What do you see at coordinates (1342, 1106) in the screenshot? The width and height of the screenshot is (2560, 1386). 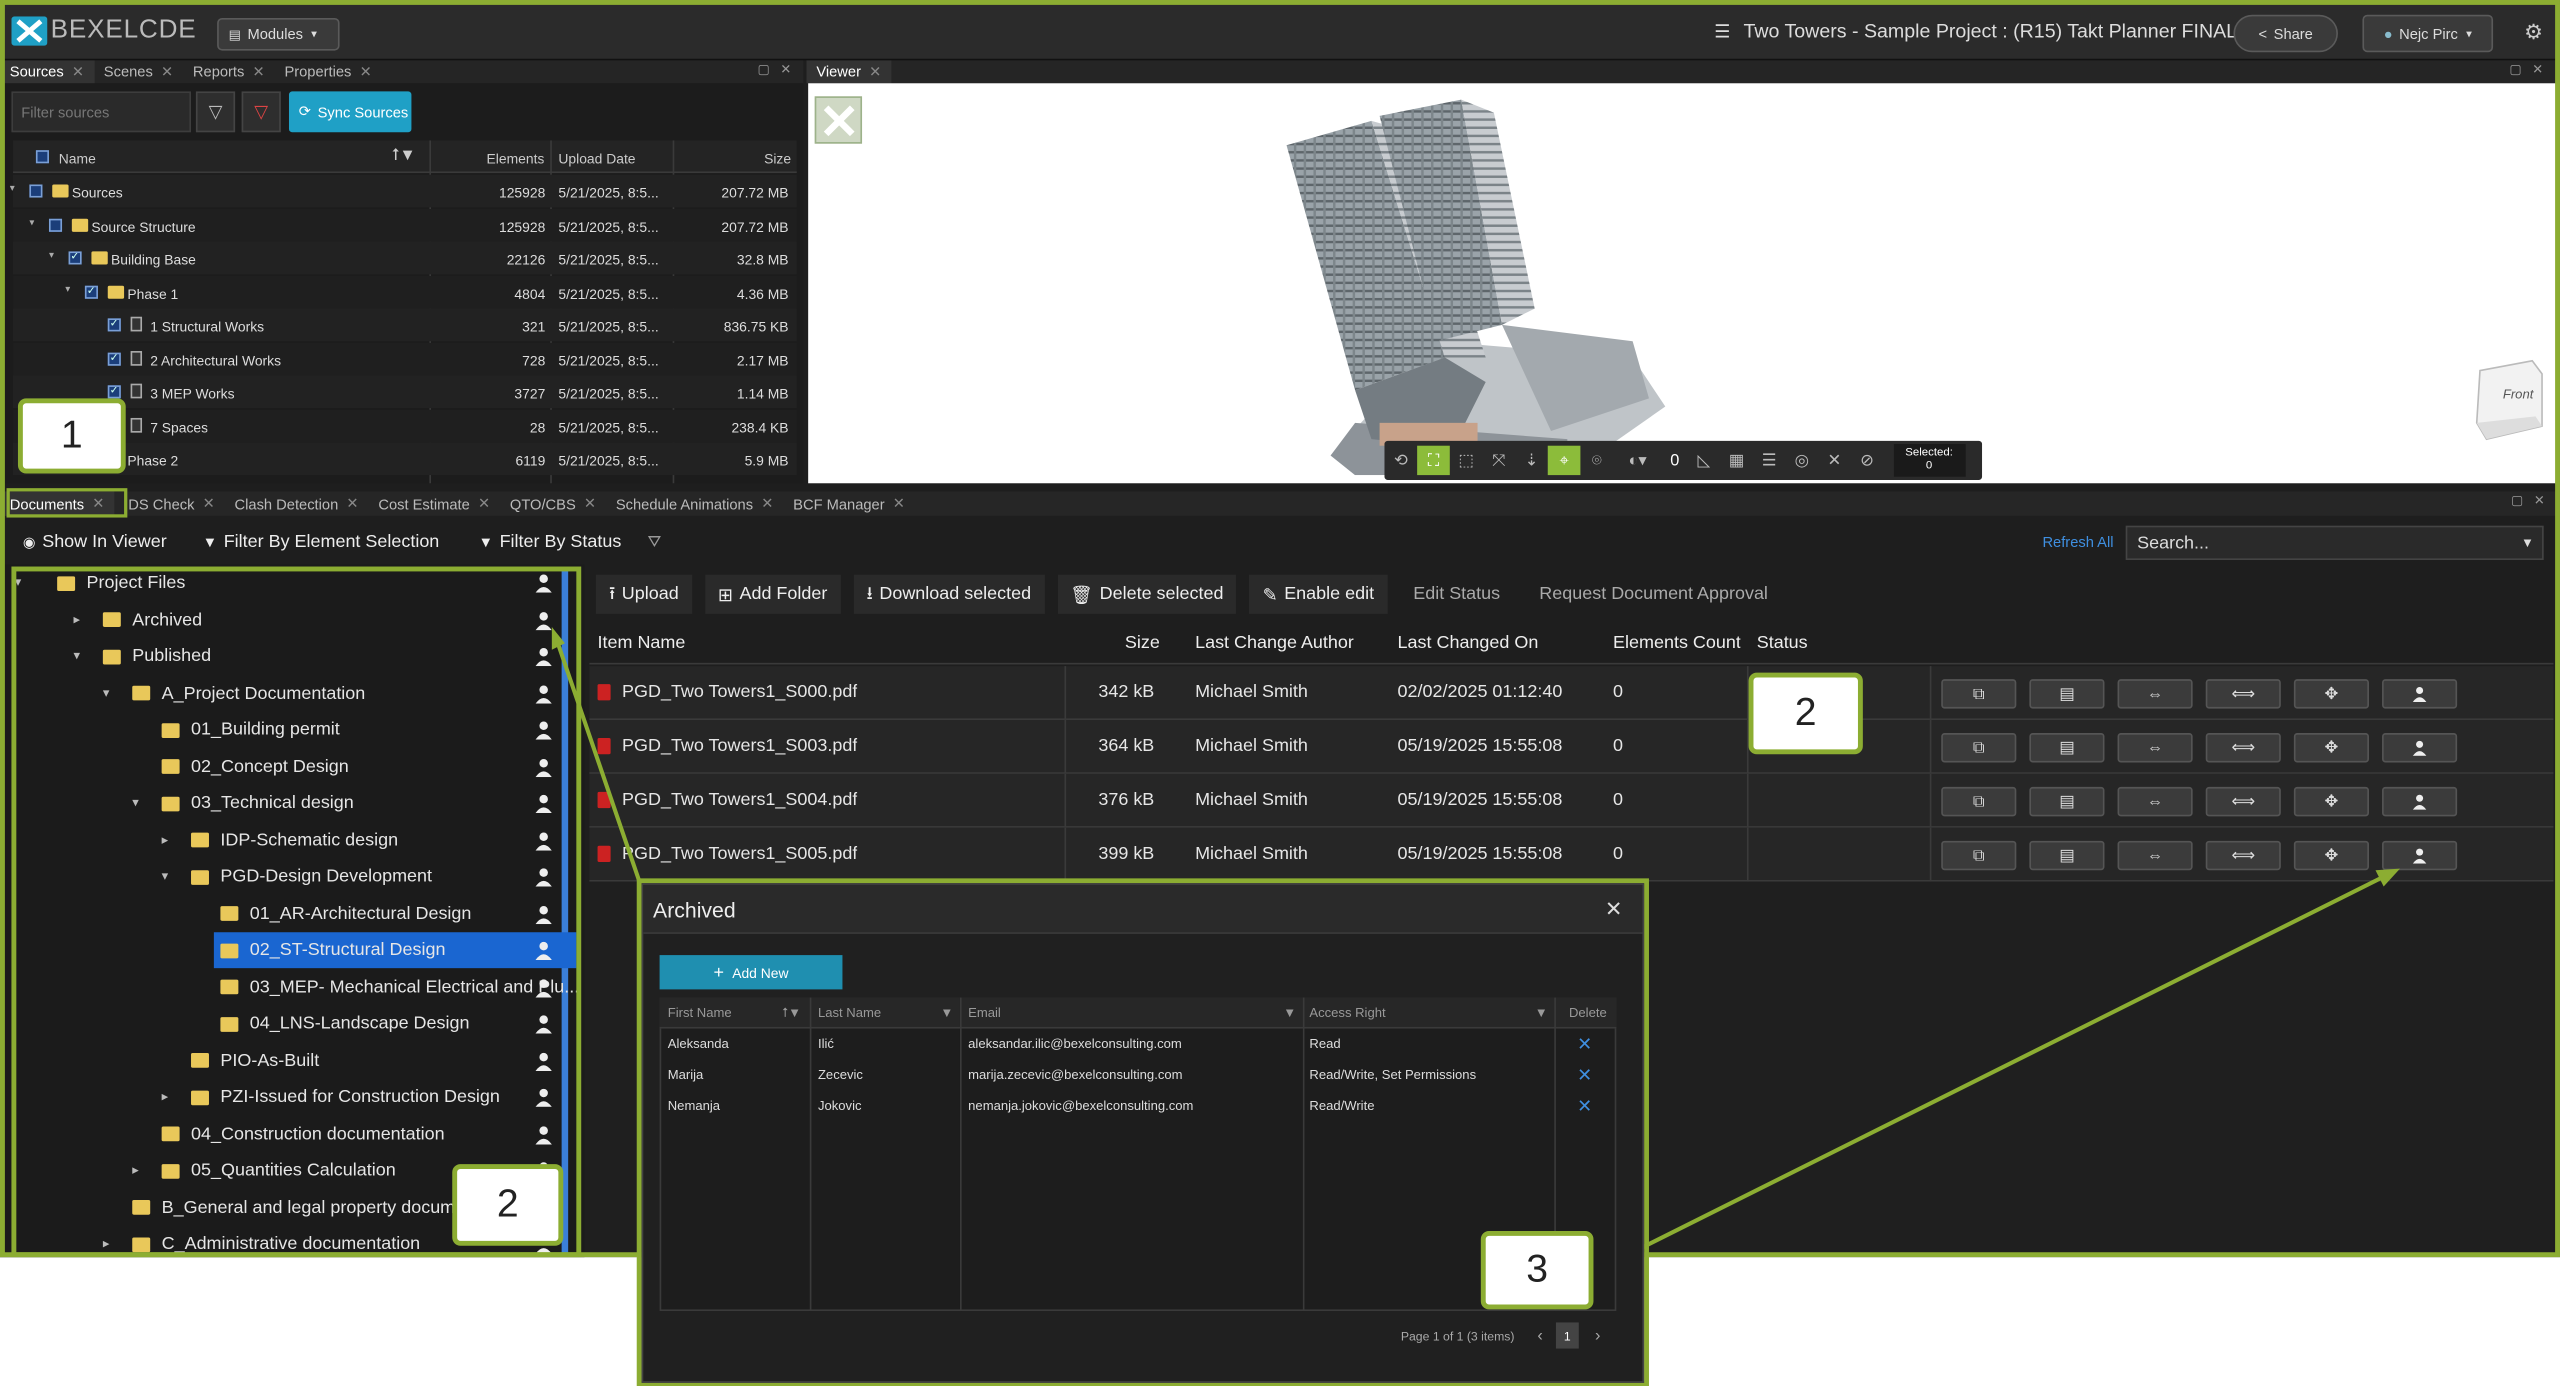 I see `access-right: Read/Write` at bounding box center [1342, 1106].